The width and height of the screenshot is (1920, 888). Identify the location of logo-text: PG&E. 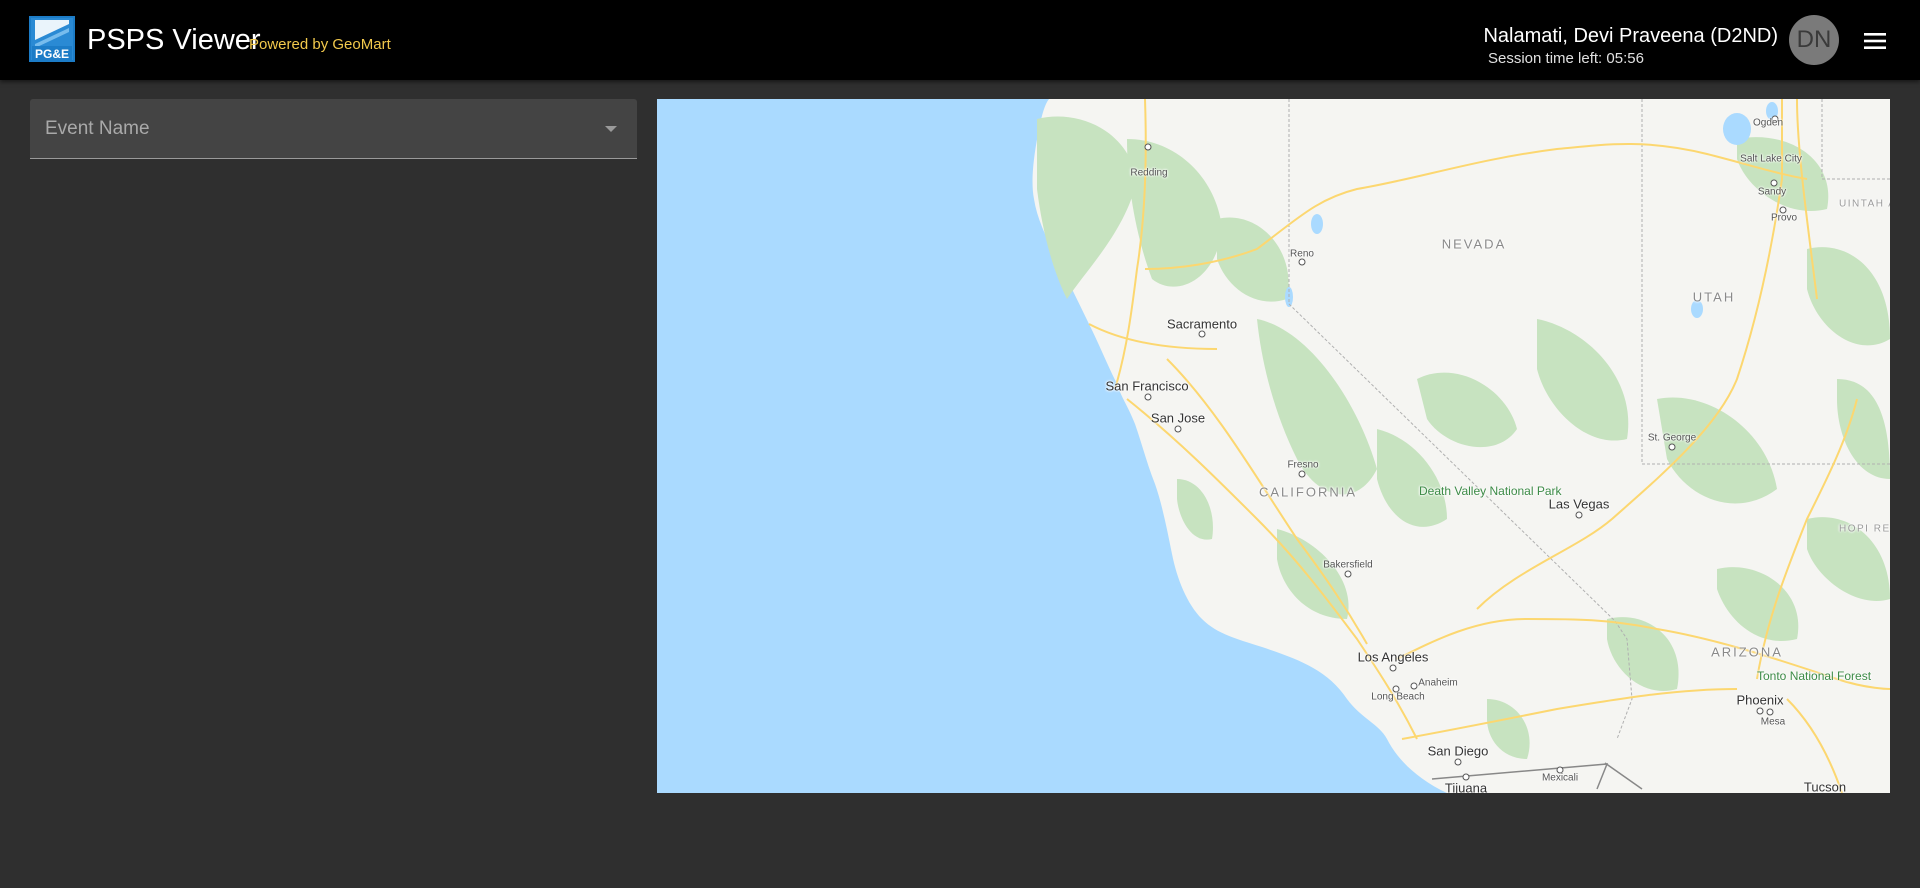
(52, 54).